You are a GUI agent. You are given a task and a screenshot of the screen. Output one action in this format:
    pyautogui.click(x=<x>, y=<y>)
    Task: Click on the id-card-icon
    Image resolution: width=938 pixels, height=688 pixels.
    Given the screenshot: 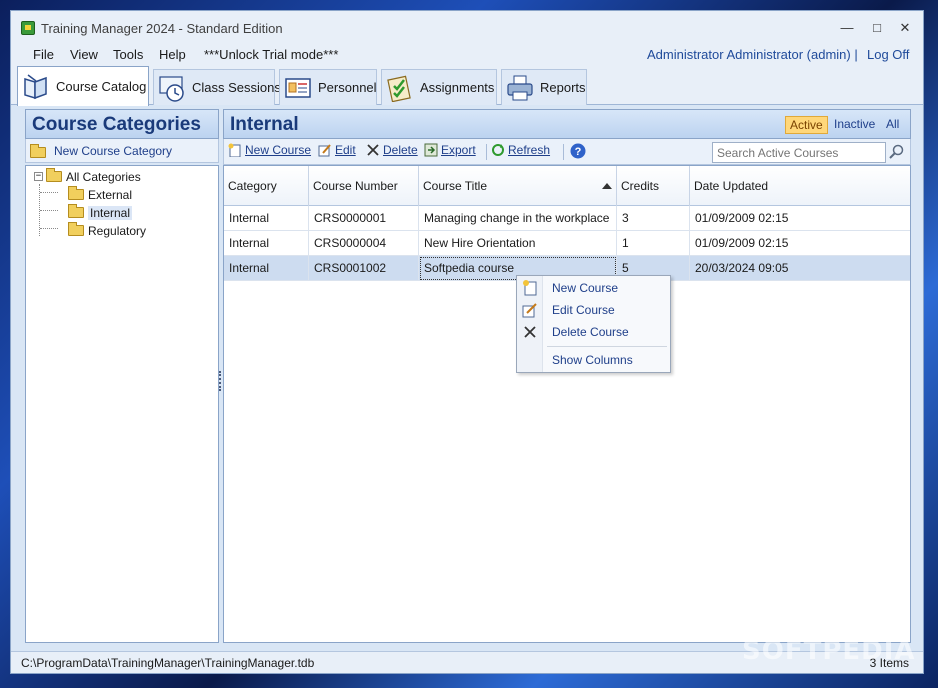 What is the action you would take?
    pyautogui.click(x=298, y=88)
    